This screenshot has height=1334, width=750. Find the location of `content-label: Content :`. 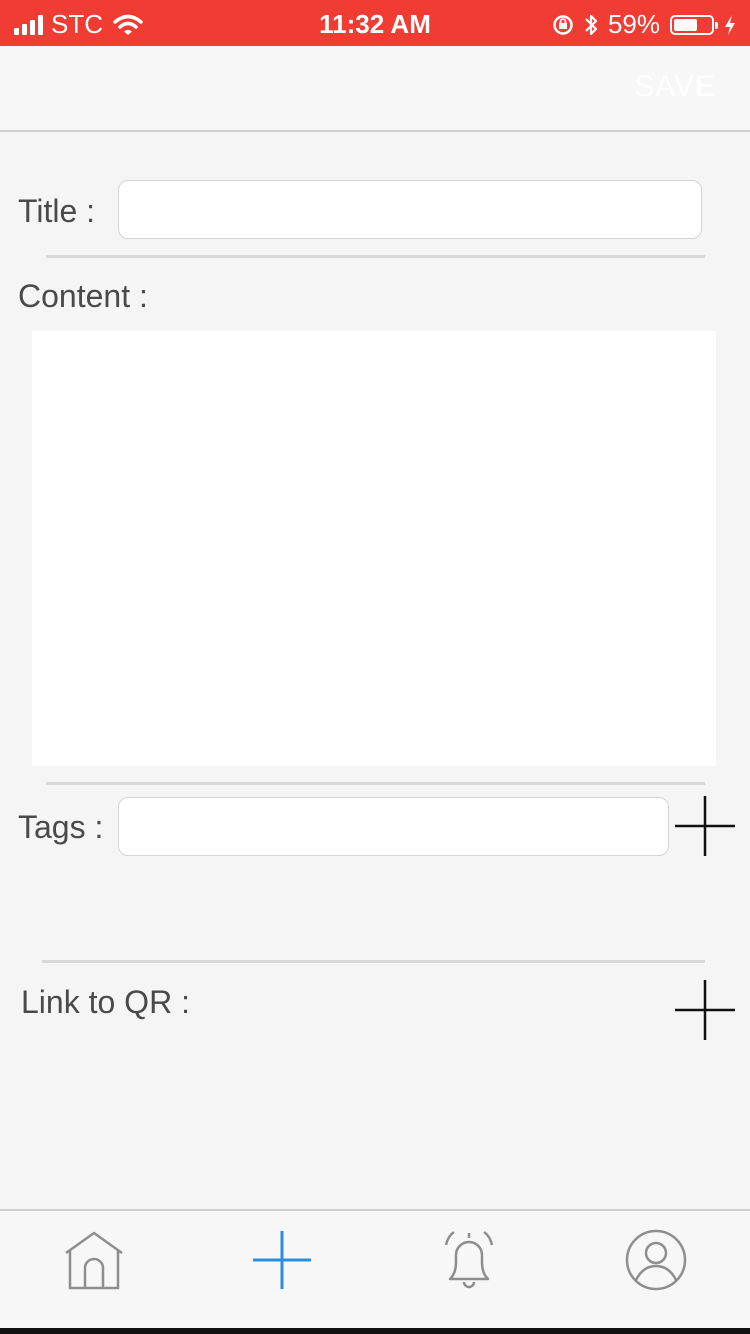

content-label: Content : is located at coordinates (83, 296).